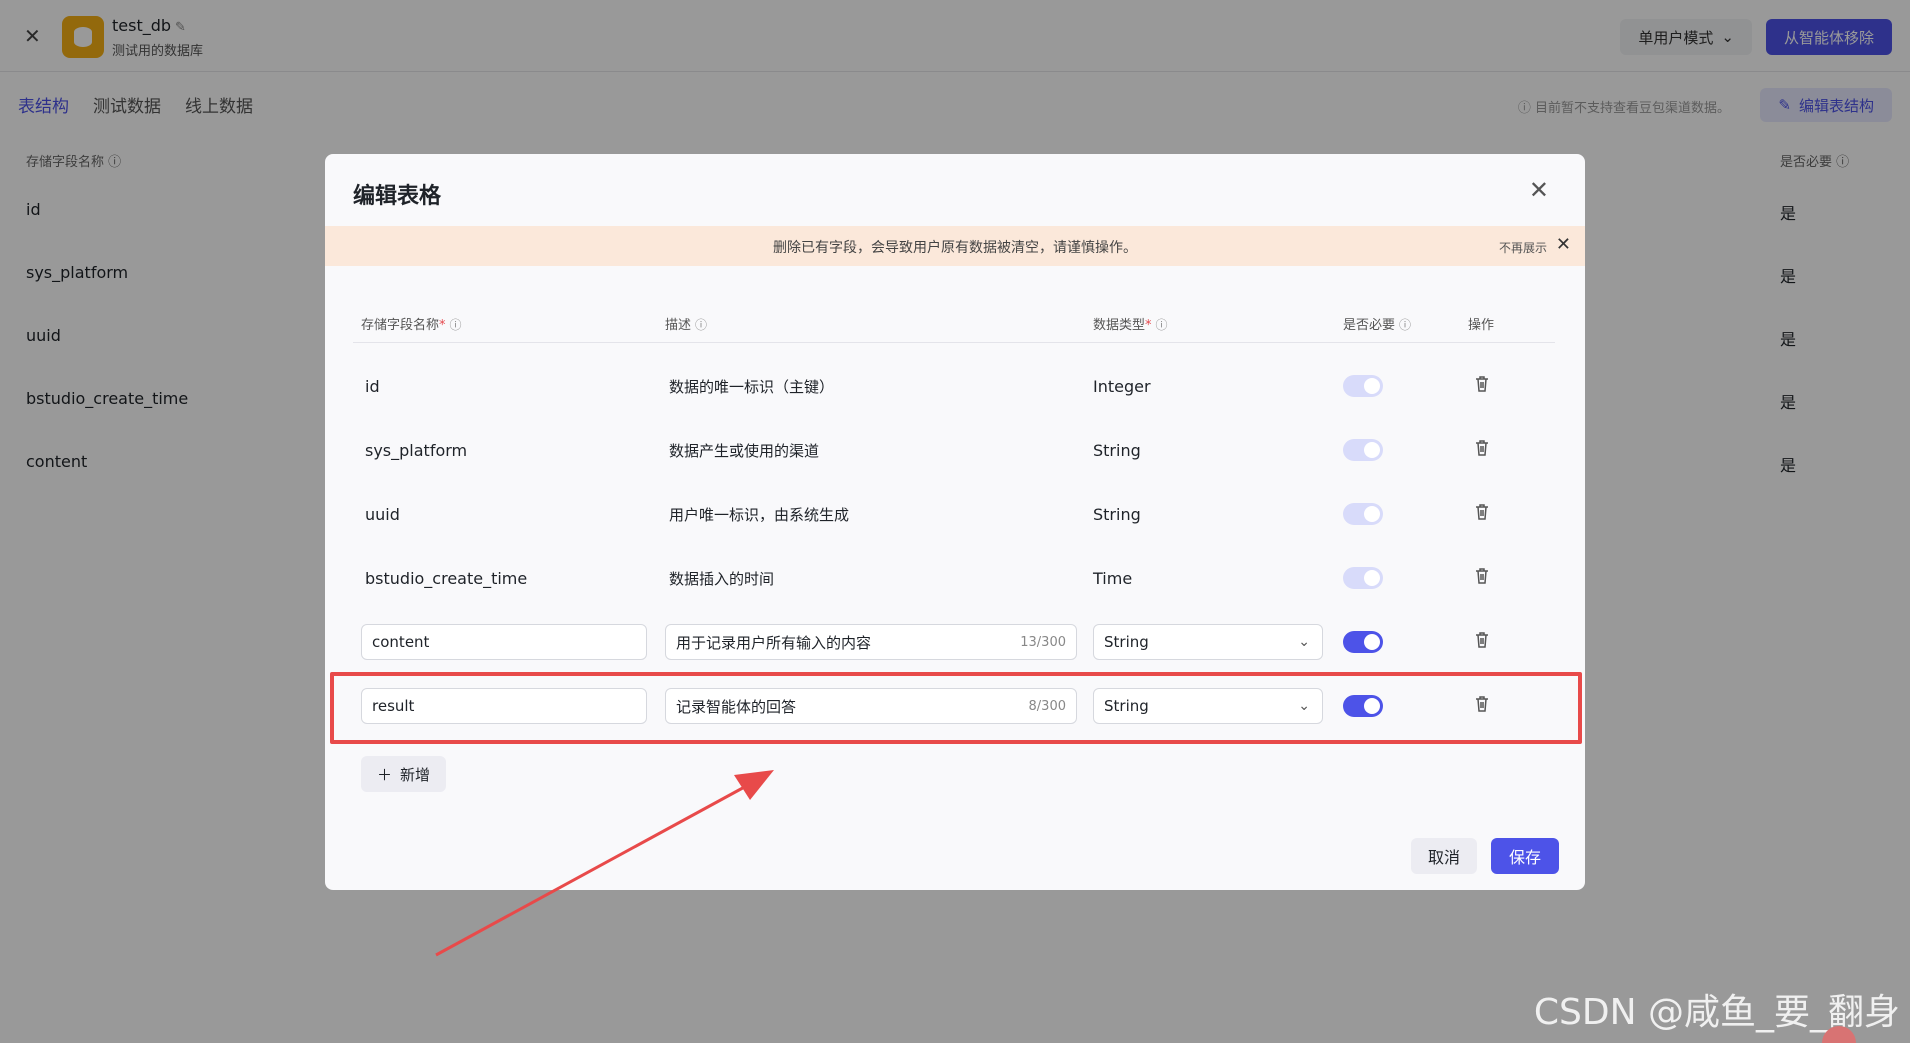 The image size is (1910, 1043). Describe the element at coordinates (752, 386) in the screenshot. I see `field-desc: 数据的唯一标识（主键）` at that location.